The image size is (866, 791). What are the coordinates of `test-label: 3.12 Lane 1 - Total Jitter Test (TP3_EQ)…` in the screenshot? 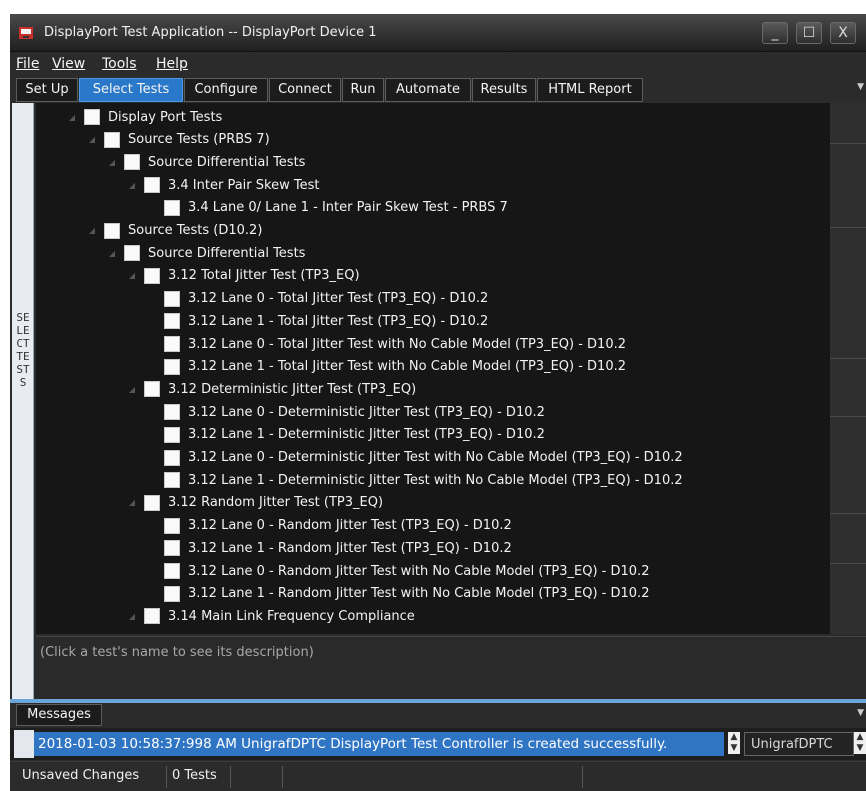 It's located at (338, 321).